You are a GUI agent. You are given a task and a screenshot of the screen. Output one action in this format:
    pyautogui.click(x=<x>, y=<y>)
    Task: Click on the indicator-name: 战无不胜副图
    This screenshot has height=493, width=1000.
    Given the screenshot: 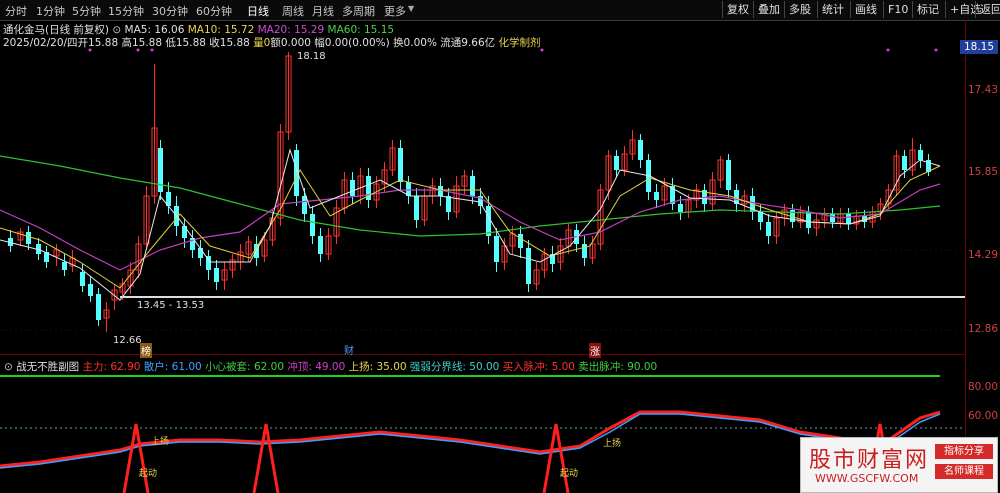 What is the action you would take?
    pyautogui.click(x=47, y=367)
    